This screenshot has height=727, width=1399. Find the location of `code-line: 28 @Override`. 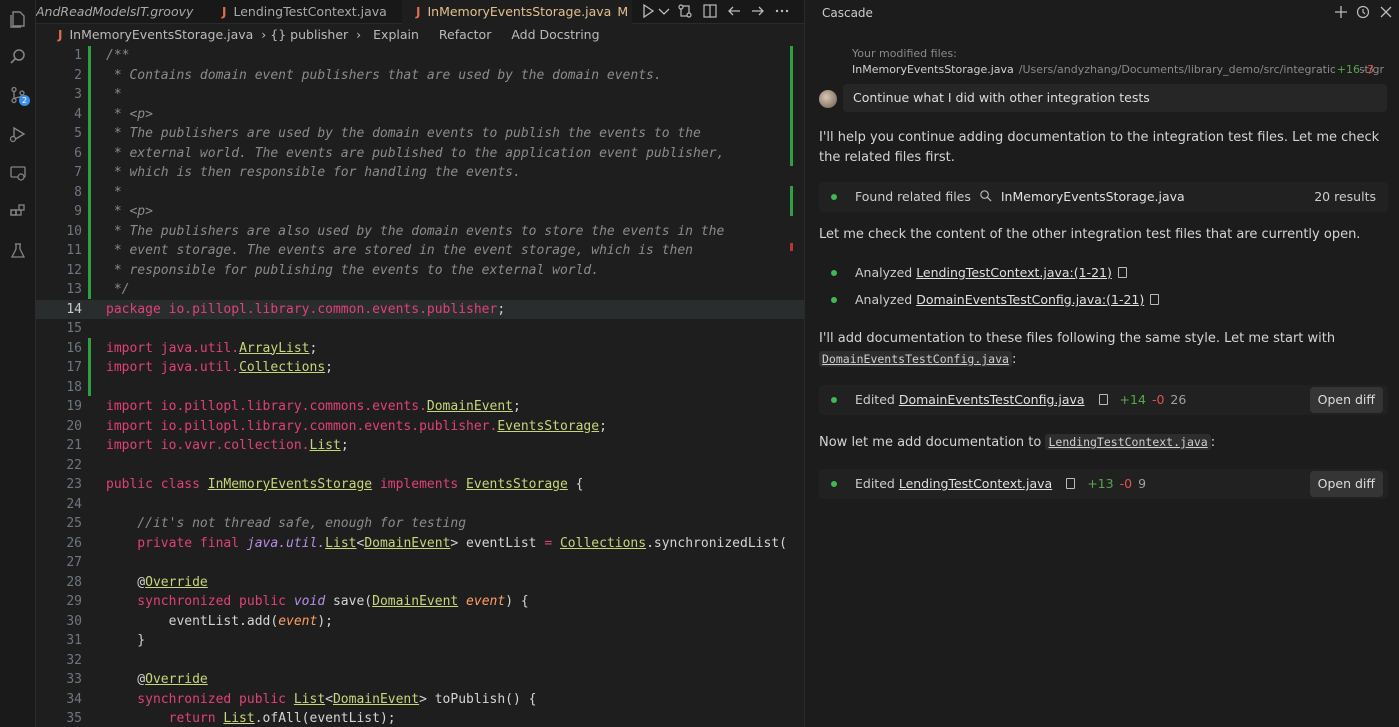

code-line: 28 @Override is located at coordinates (420, 583).